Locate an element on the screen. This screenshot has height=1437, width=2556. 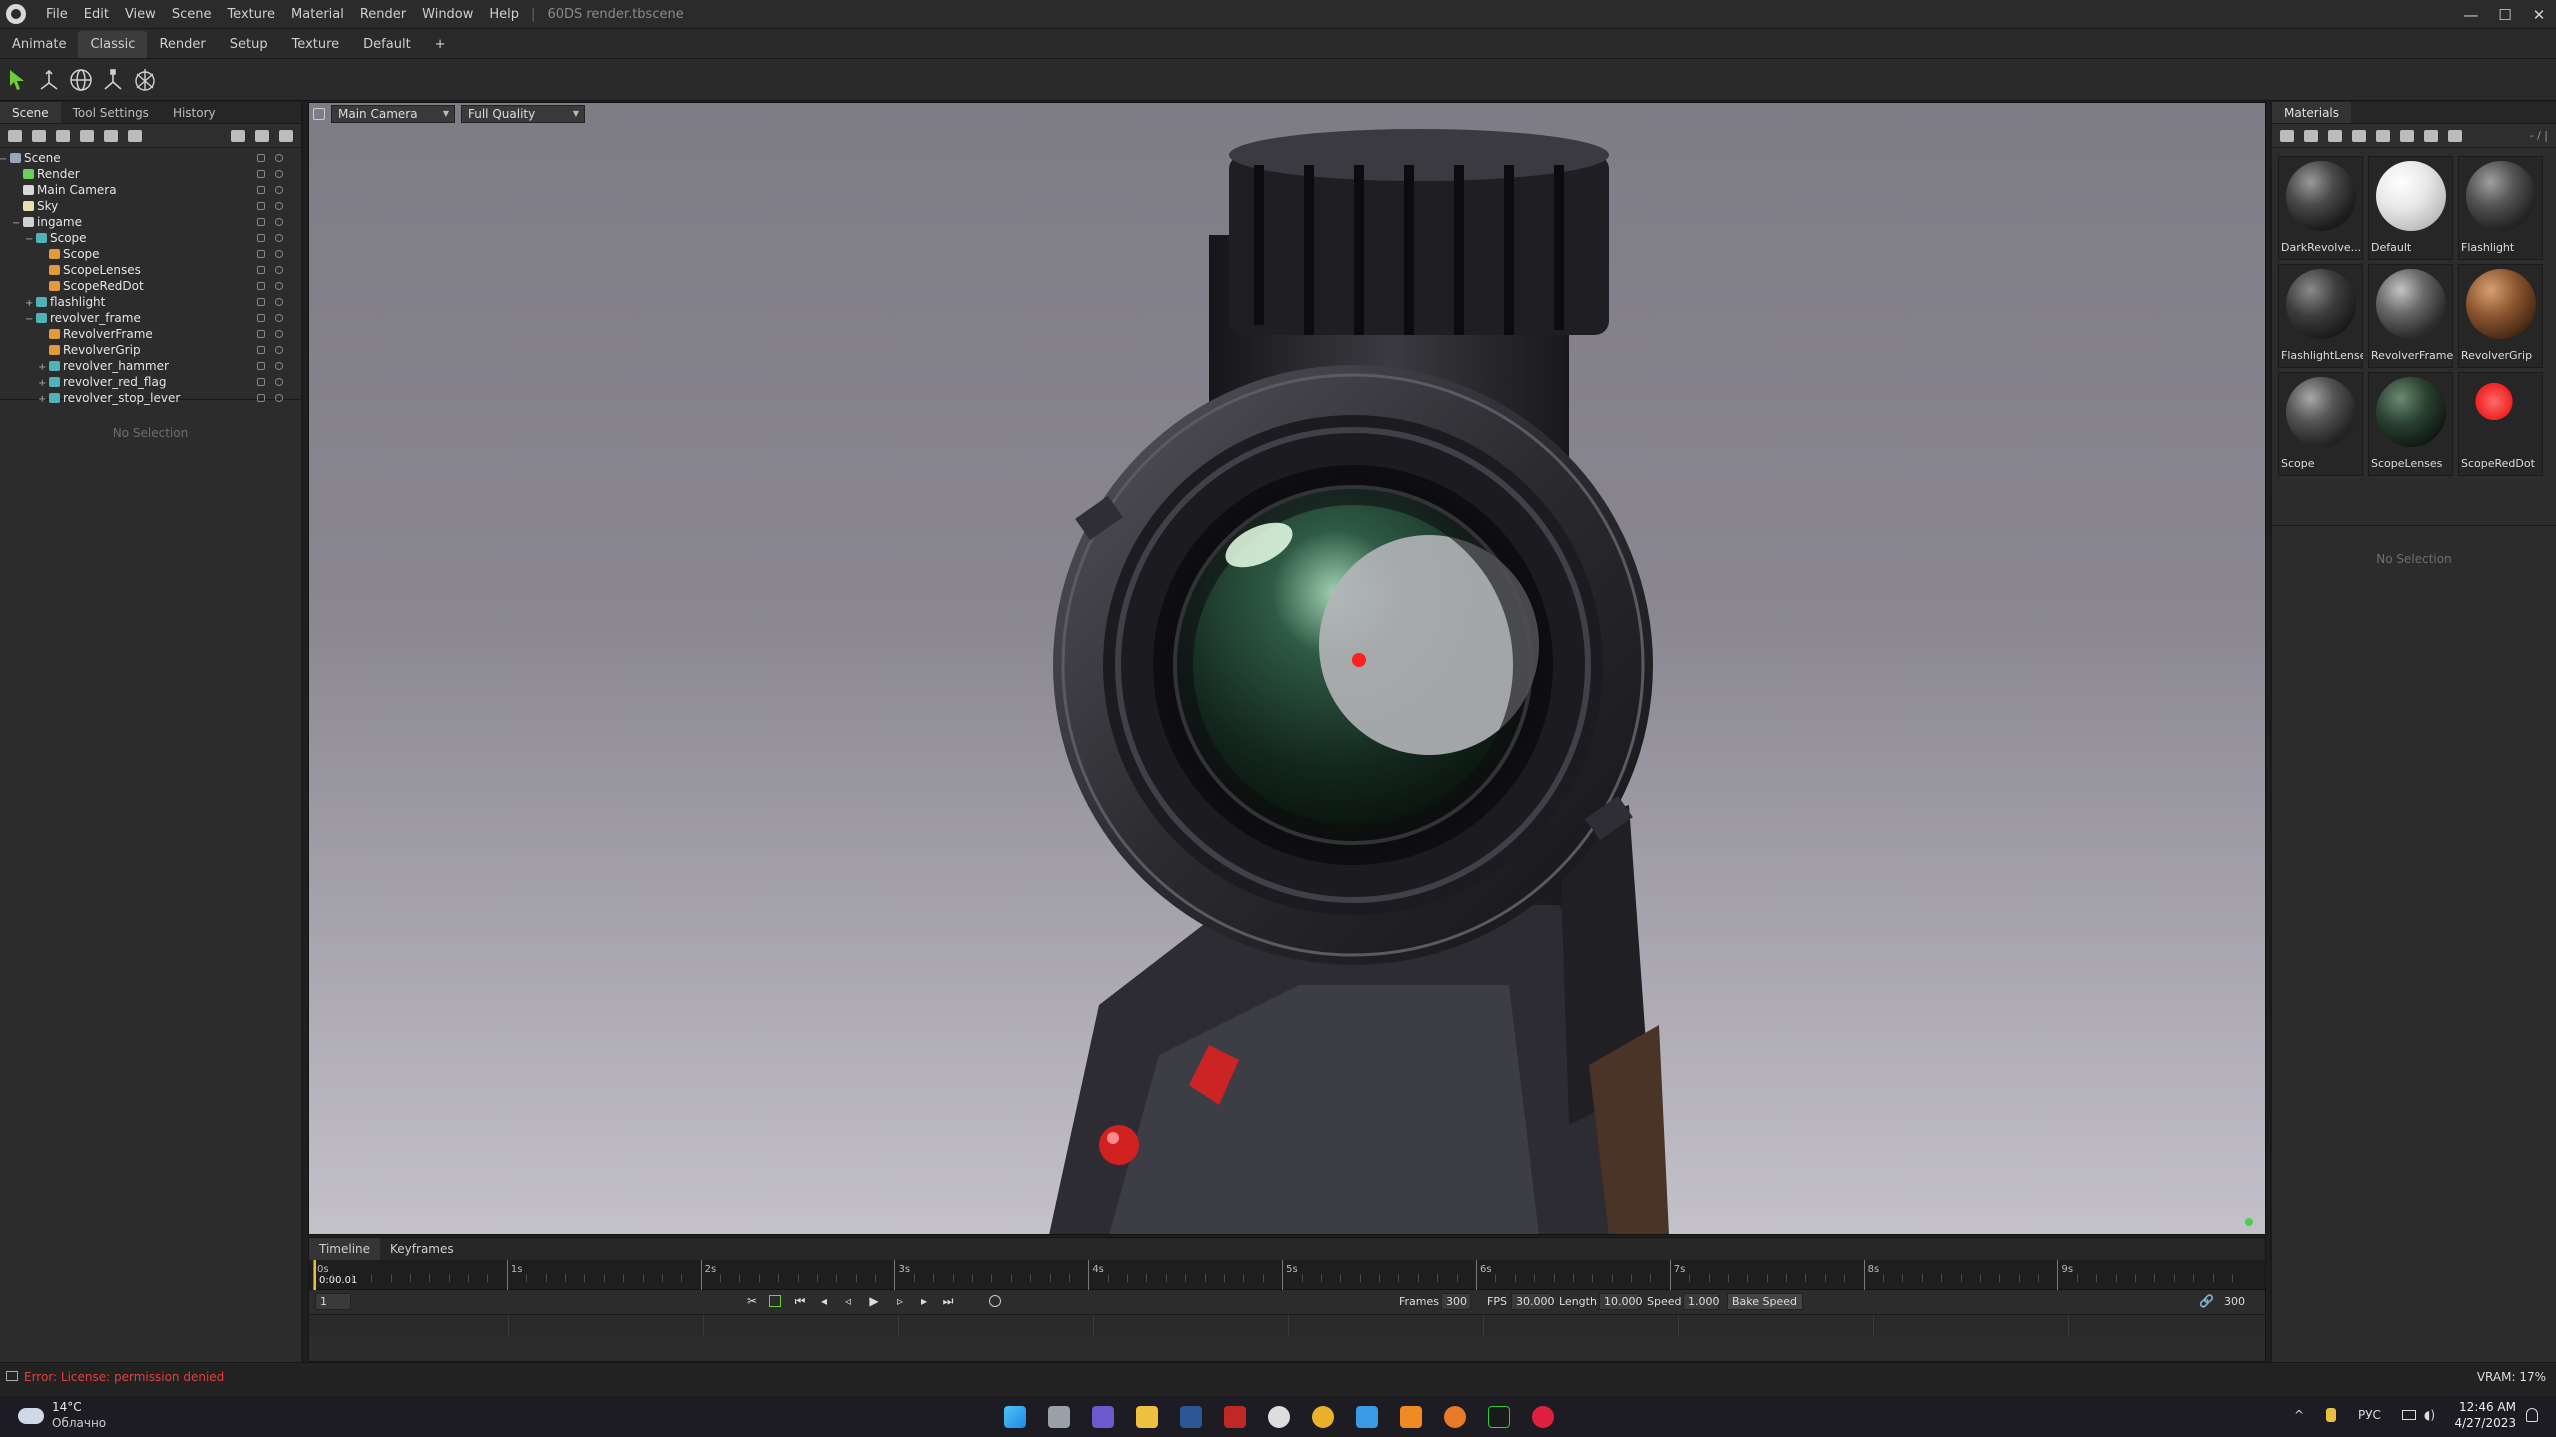
speed-field: 1.000 is located at coordinates (1701, 1301).